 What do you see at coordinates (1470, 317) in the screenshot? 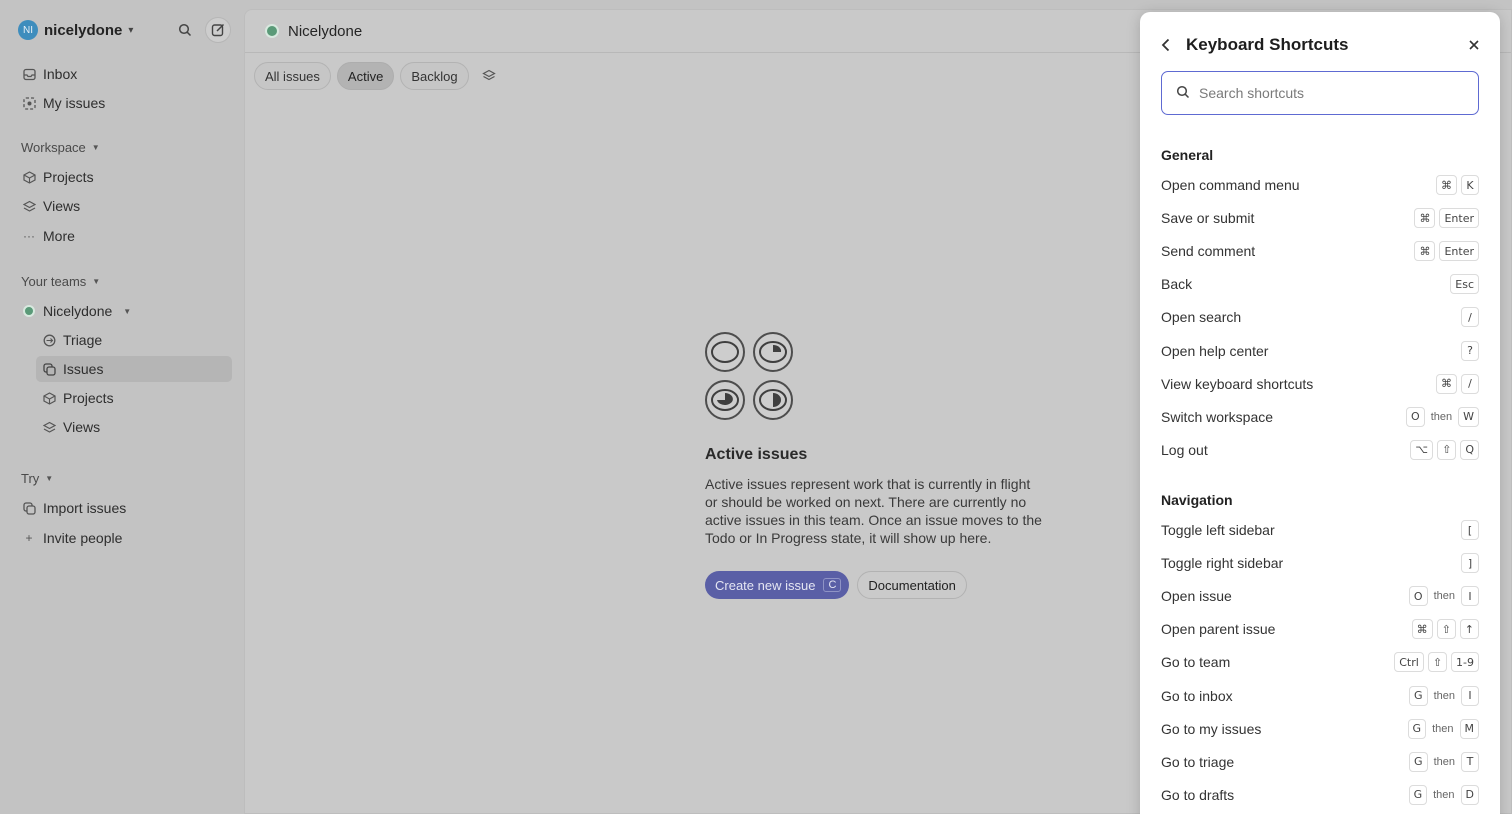
I see `shortcut-keys: /` at bounding box center [1470, 317].